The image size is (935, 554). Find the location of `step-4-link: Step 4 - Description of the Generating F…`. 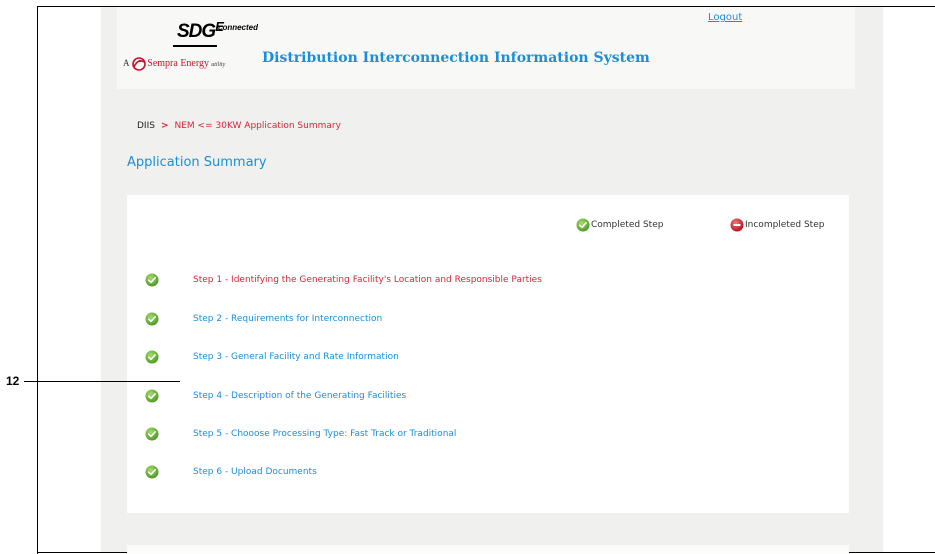

step-4-link: Step 4 - Description of the Generating F… is located at coordinates (299, 396).